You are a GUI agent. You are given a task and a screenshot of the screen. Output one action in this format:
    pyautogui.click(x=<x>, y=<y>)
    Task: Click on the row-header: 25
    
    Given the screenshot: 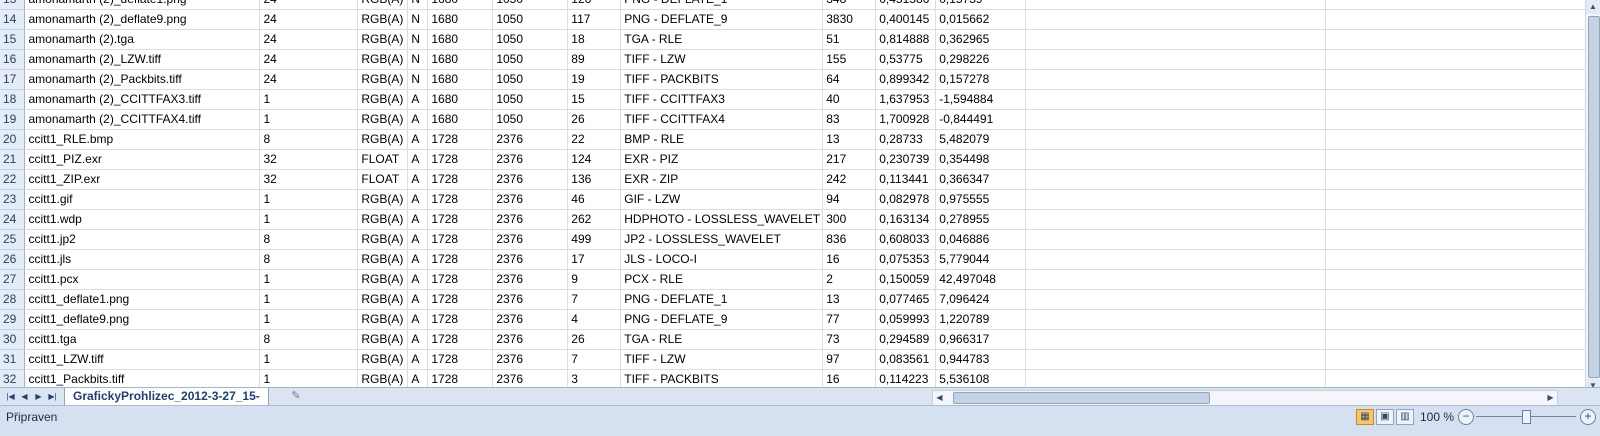 What is the action you would take?
    pyautogui.click(x=13, y=239)
    